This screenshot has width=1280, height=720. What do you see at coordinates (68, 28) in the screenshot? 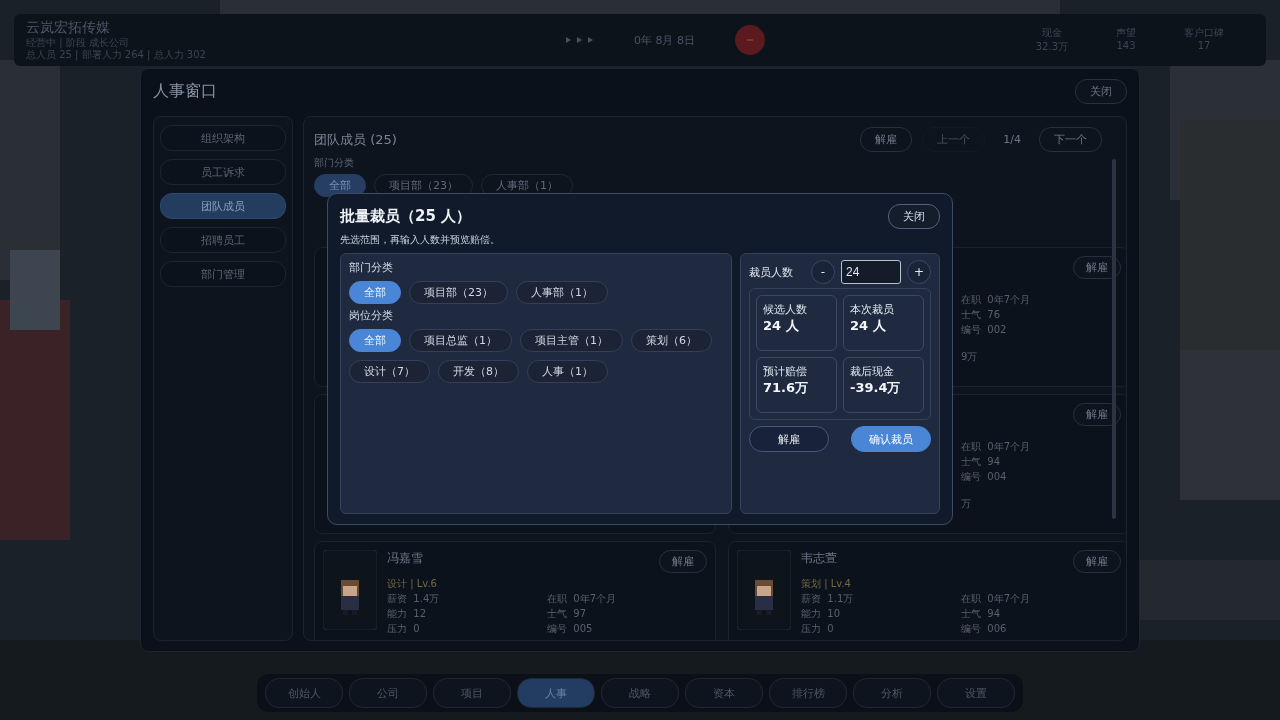
I see `company-name: 云岚宏拓传媒` at bounding box center [68, 28].